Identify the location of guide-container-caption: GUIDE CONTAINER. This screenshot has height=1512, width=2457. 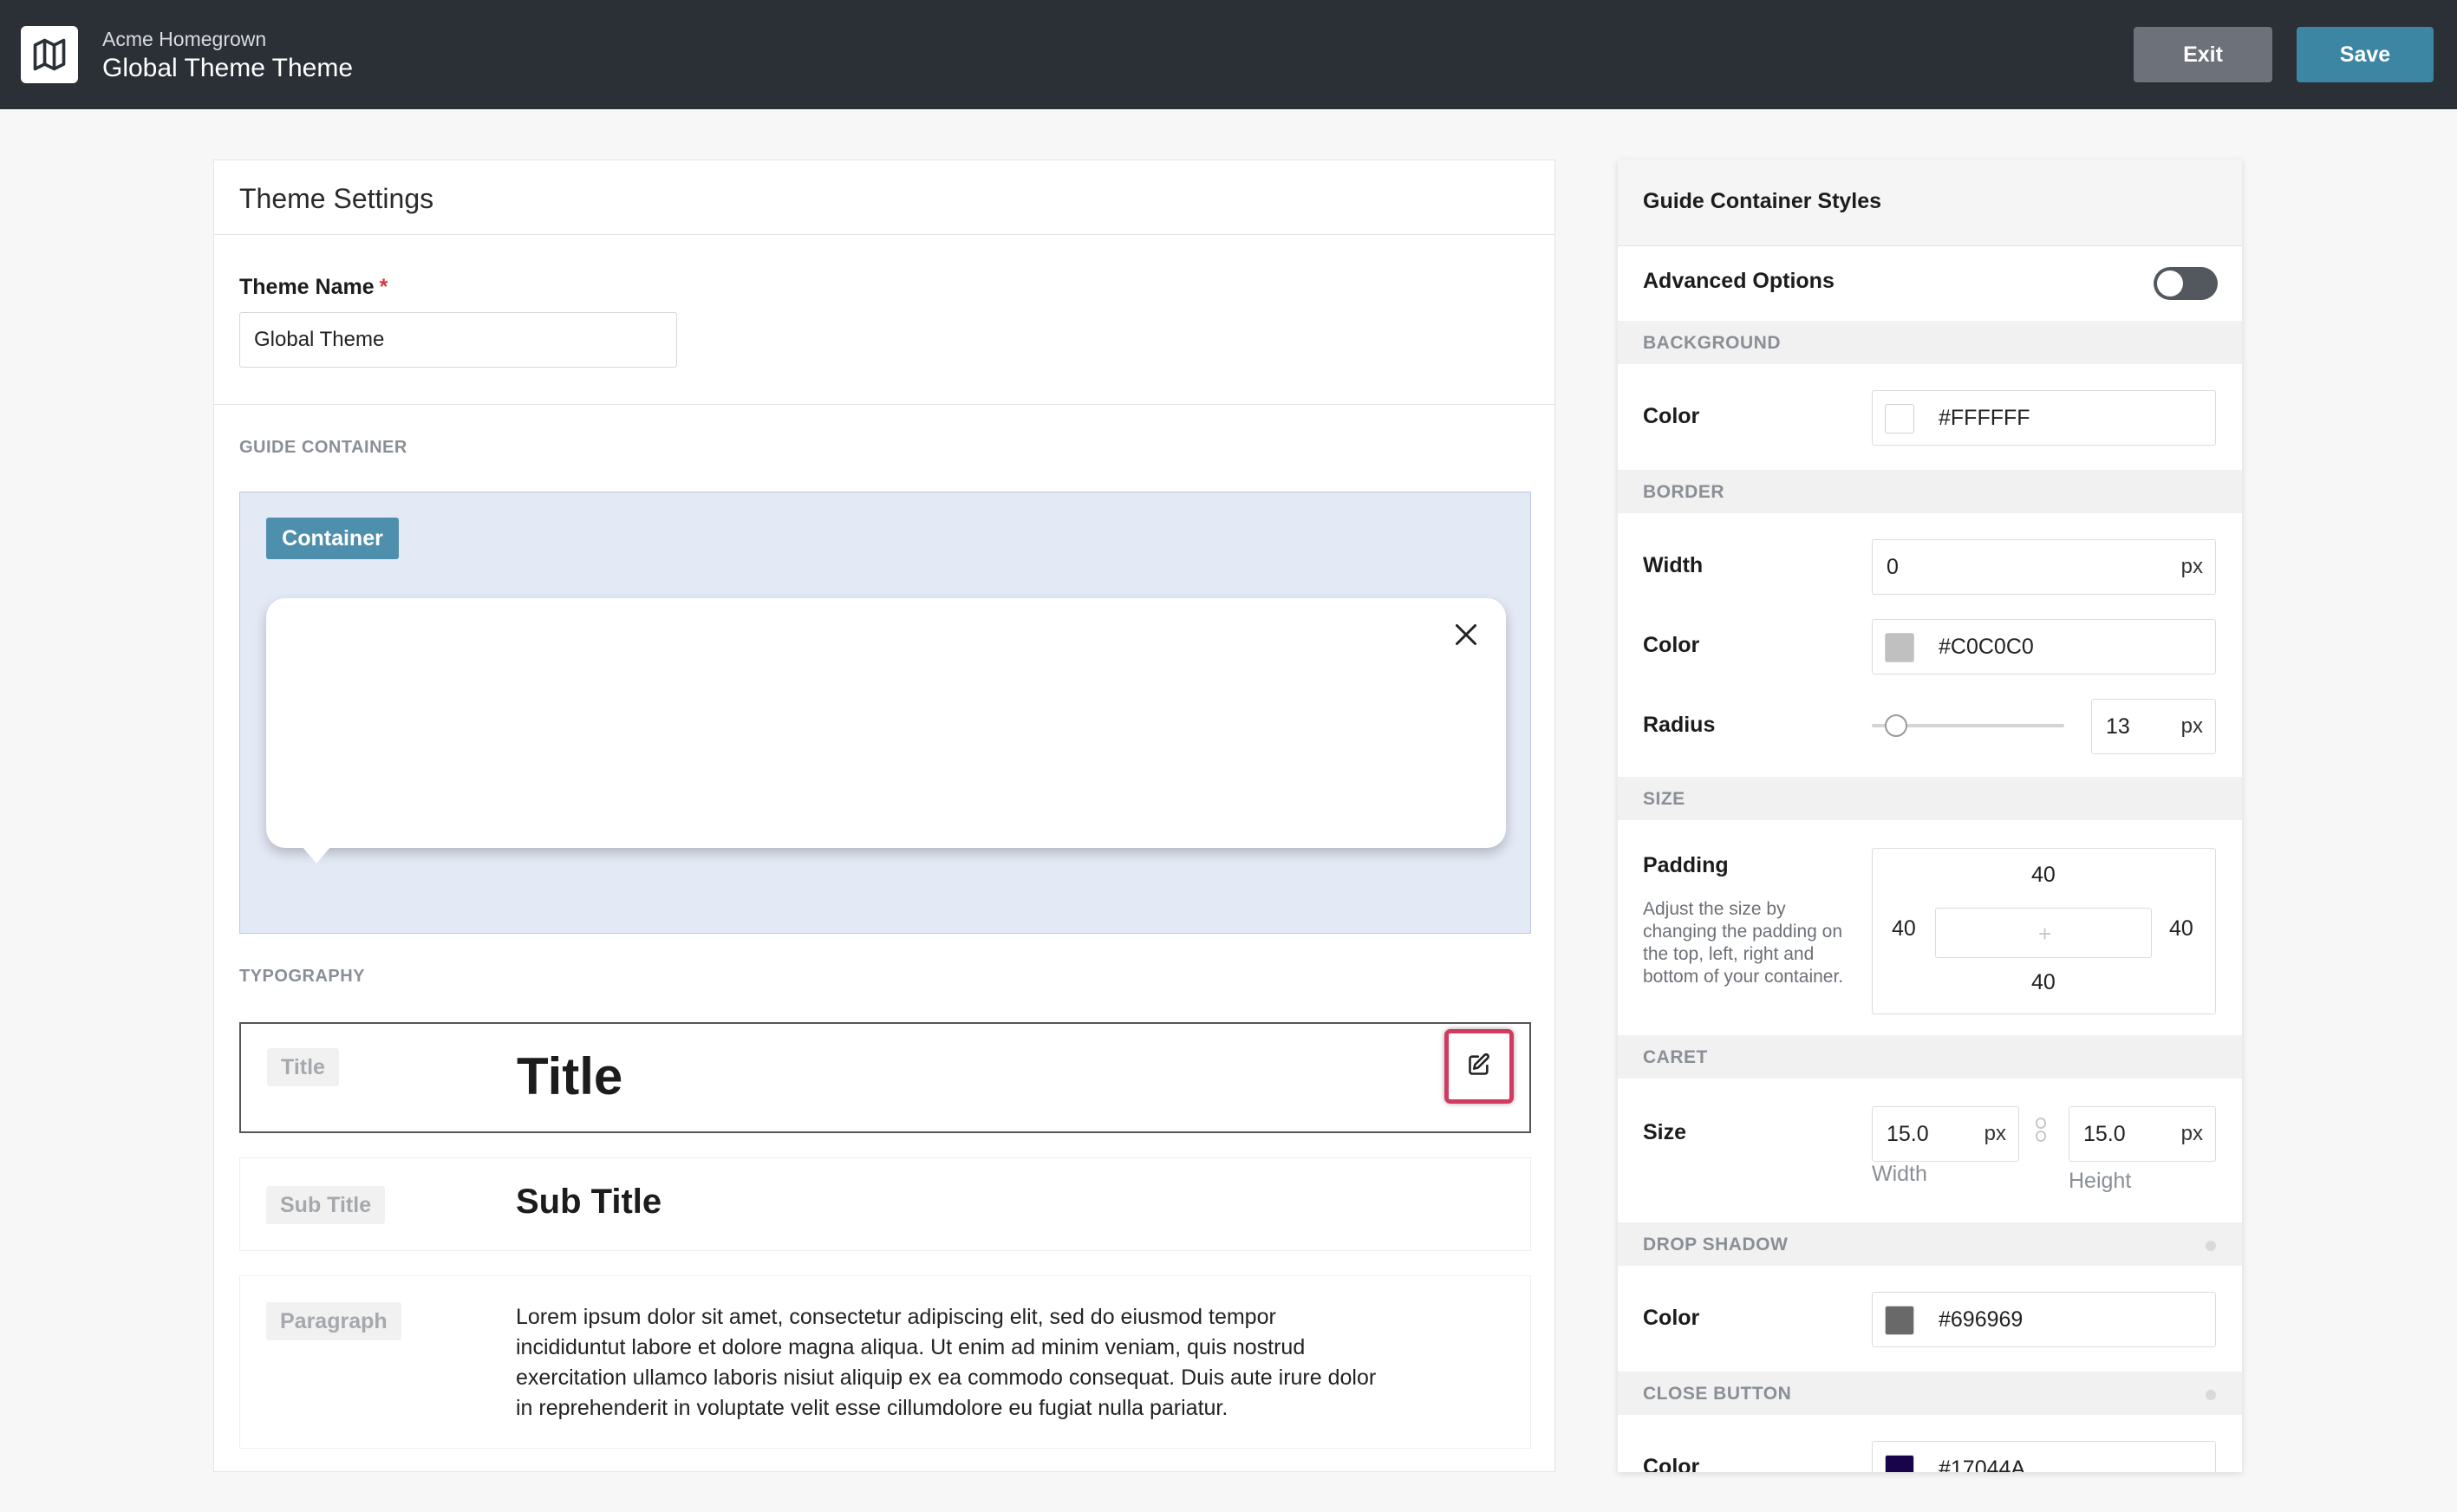
(323, 447).